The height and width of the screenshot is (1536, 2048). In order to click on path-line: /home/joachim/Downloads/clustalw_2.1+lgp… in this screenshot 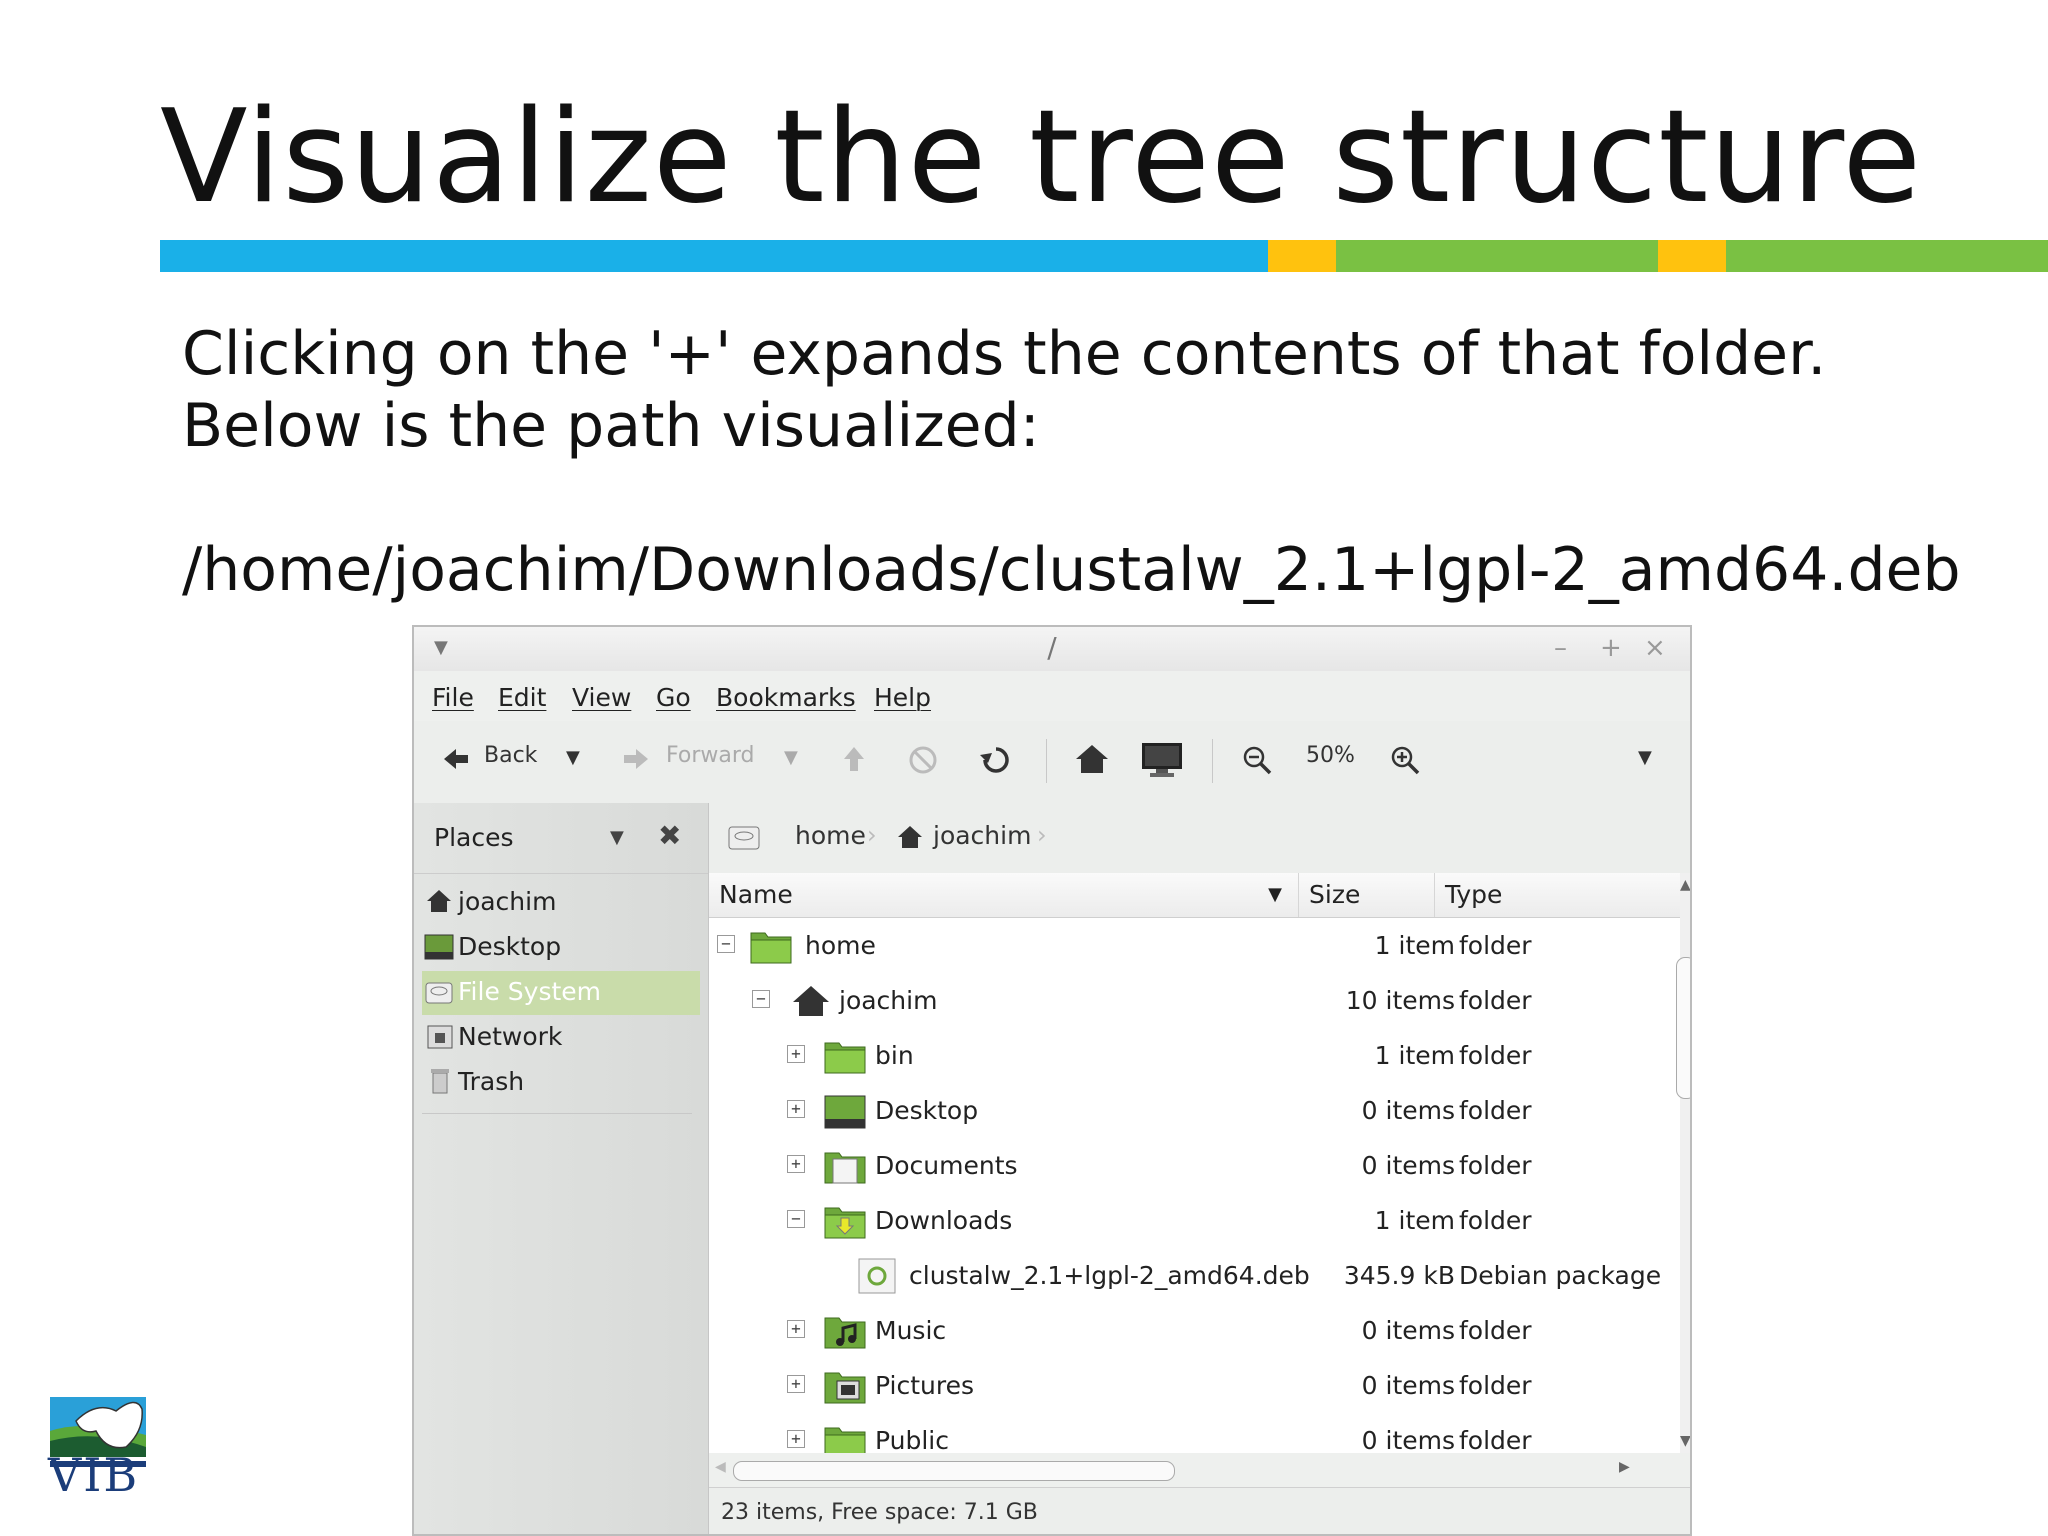, I will do `click(1071, 570)`.